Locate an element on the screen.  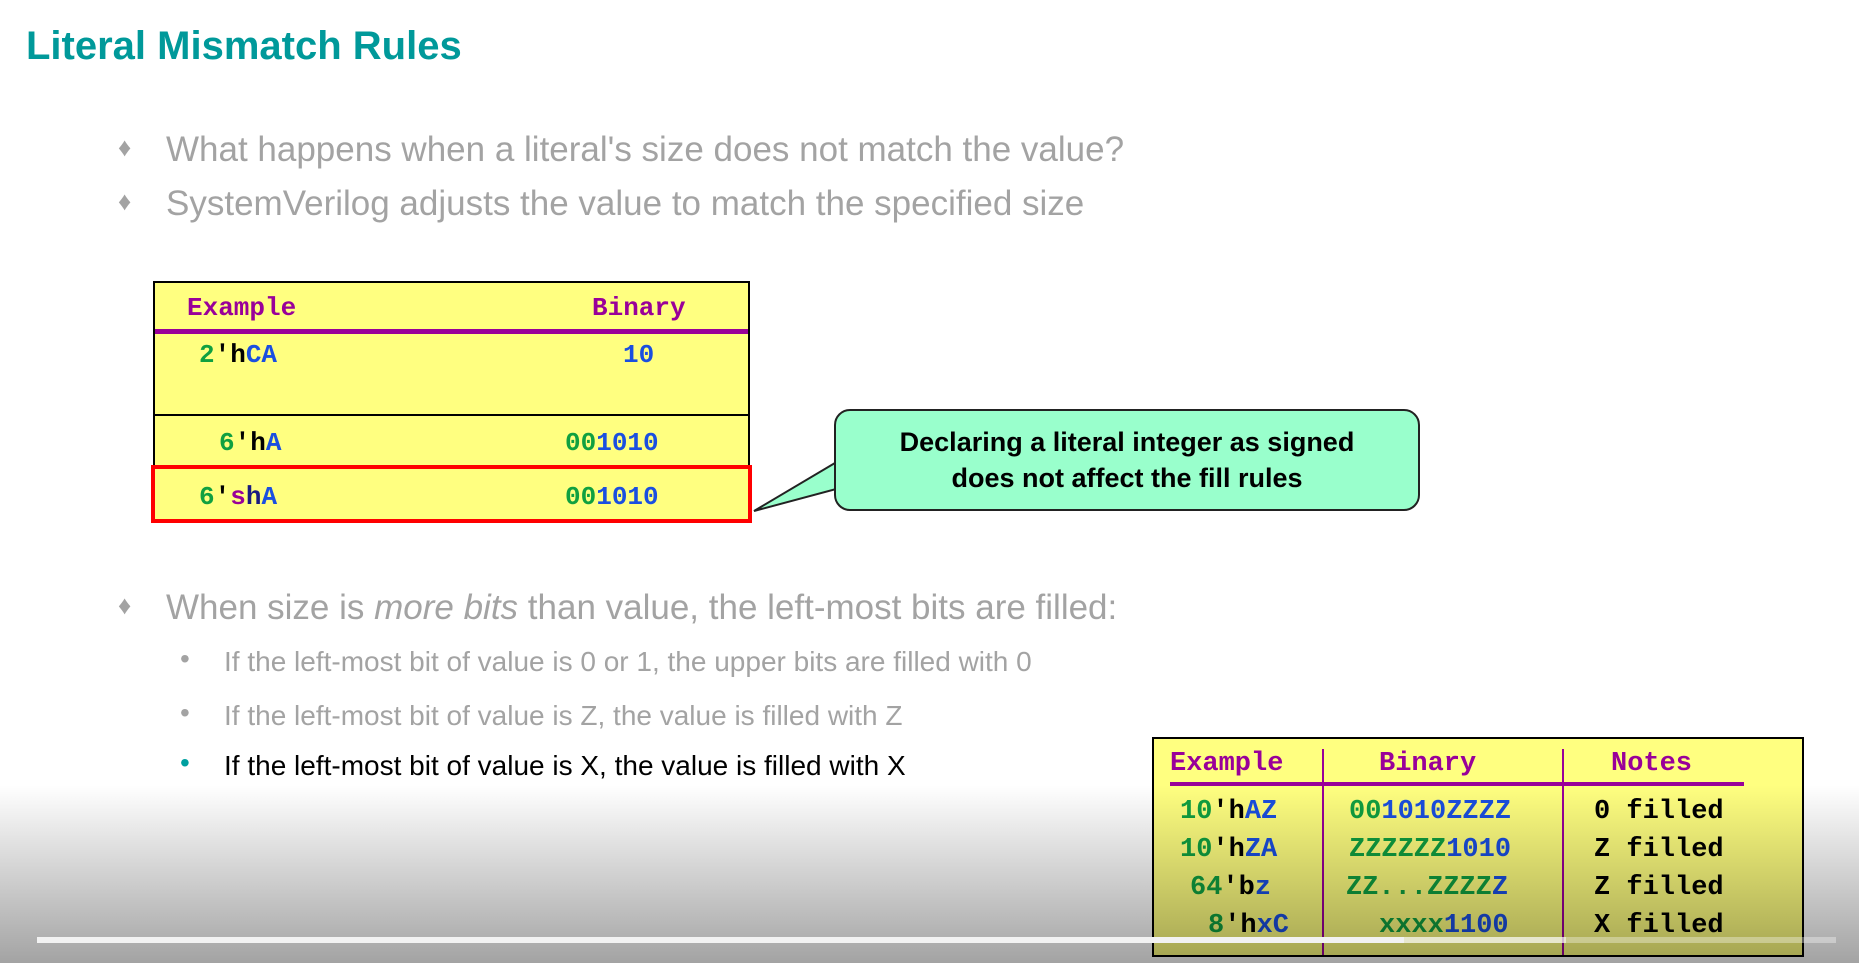
bullet-emphasis: more bits is located at coordinates (446, 607).